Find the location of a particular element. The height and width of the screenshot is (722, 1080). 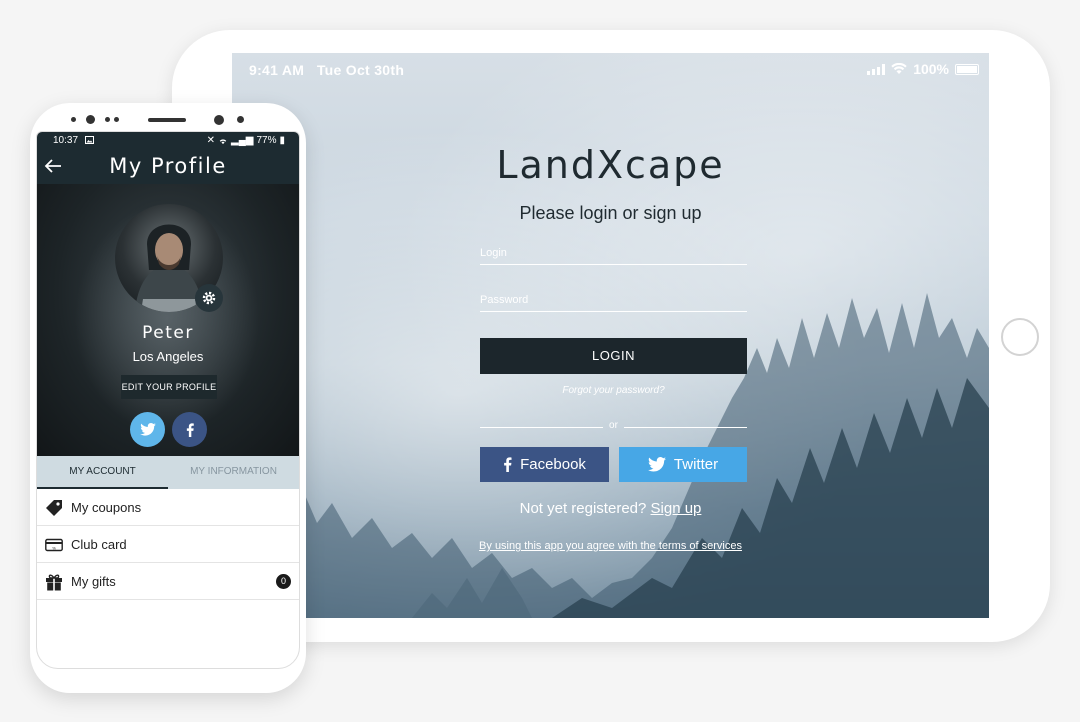

image-notification-icon is located at coordinates (89, 140).